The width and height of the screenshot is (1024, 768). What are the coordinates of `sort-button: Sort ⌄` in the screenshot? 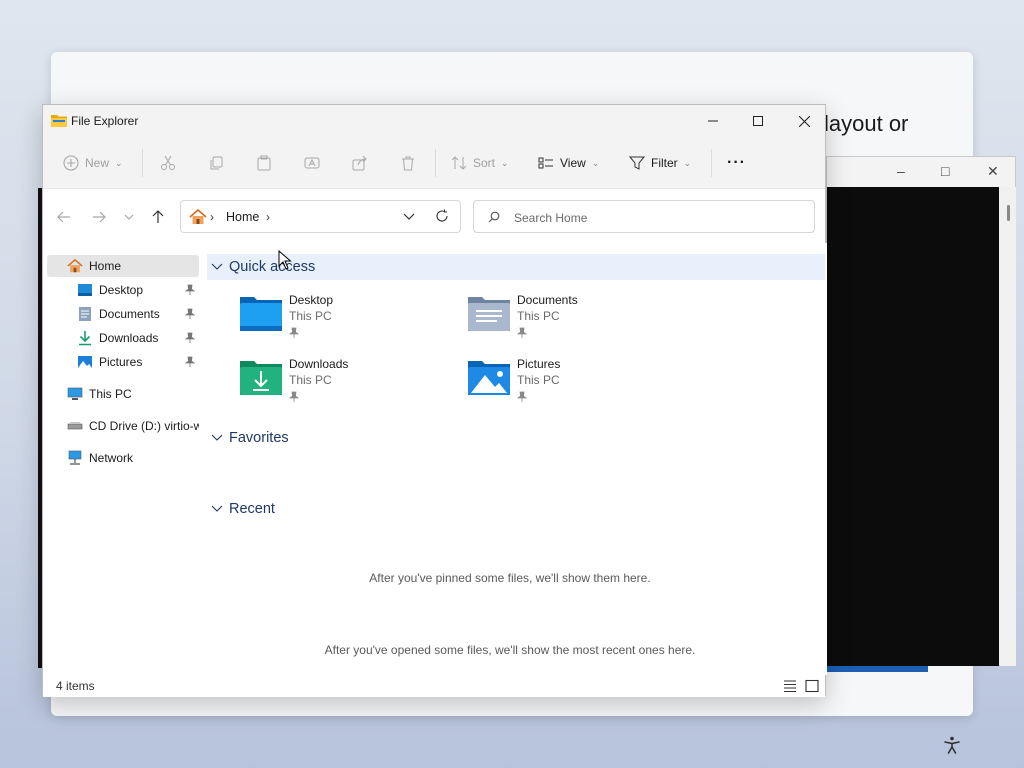 It's located at (480, 163).